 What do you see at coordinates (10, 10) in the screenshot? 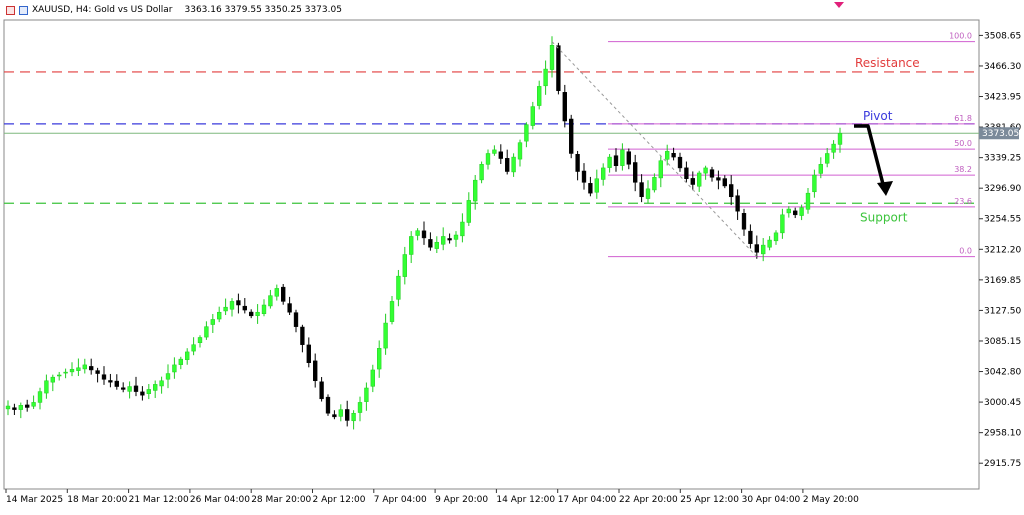
I see `symbol-properties-icon` at bounding box center [10, 10].